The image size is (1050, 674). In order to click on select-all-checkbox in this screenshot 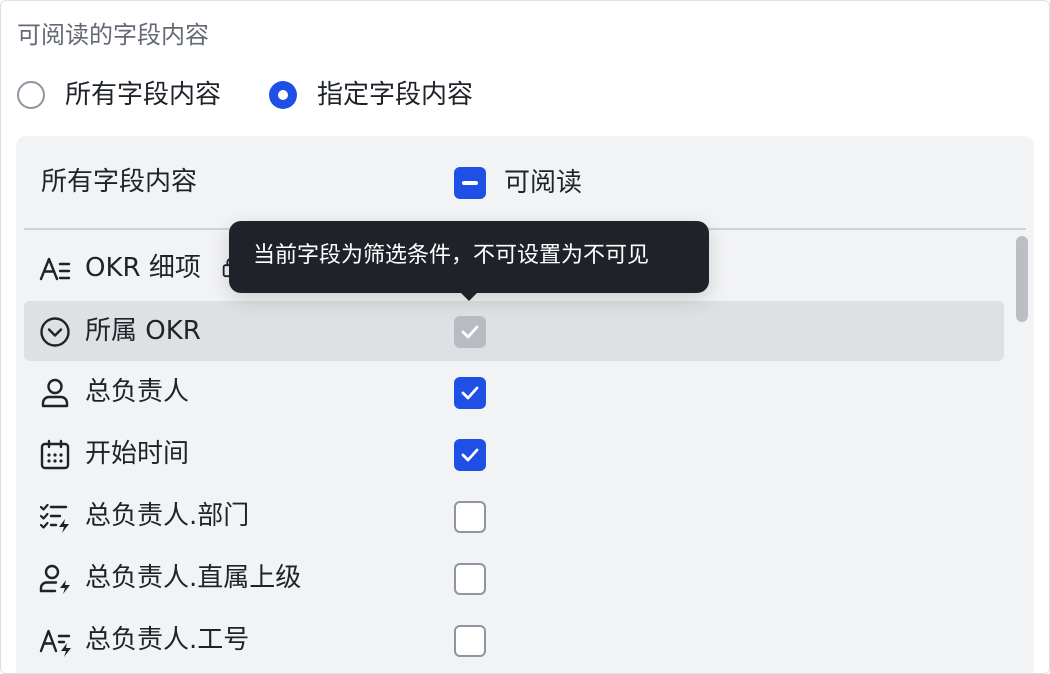, I will do `click(470, 183)`.